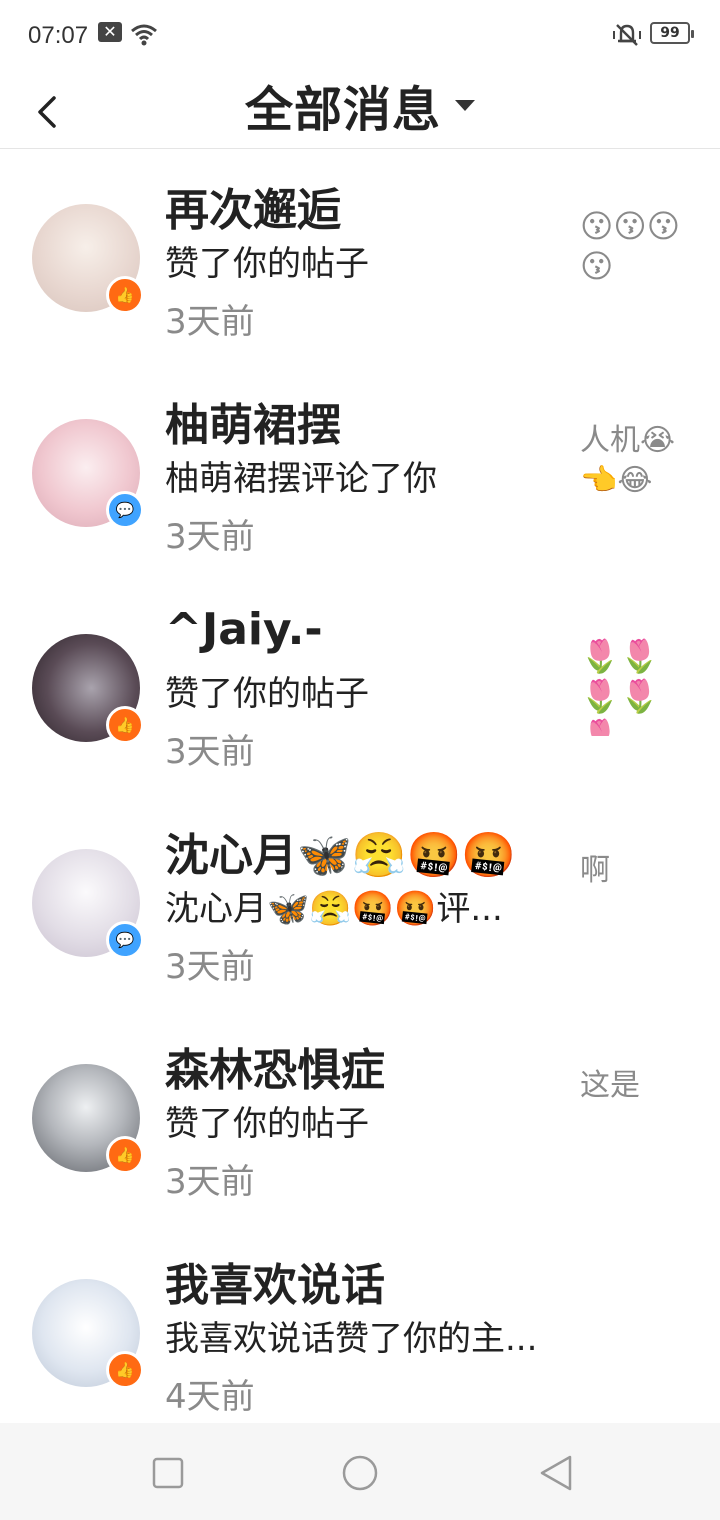 This screenshot has height=1520, width=720. I want to click on home-icon, so click(360, 1473).